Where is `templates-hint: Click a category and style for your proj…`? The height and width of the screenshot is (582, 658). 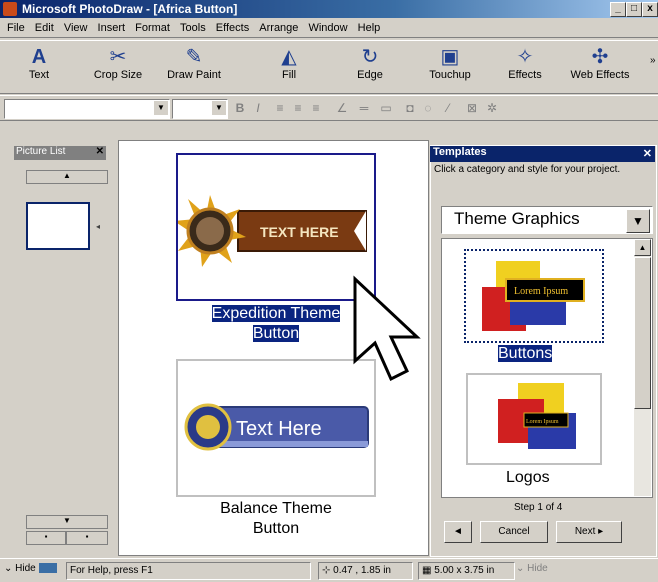
templates-hint: Click a category and style for your proj… is located at coordinates (527, 169).